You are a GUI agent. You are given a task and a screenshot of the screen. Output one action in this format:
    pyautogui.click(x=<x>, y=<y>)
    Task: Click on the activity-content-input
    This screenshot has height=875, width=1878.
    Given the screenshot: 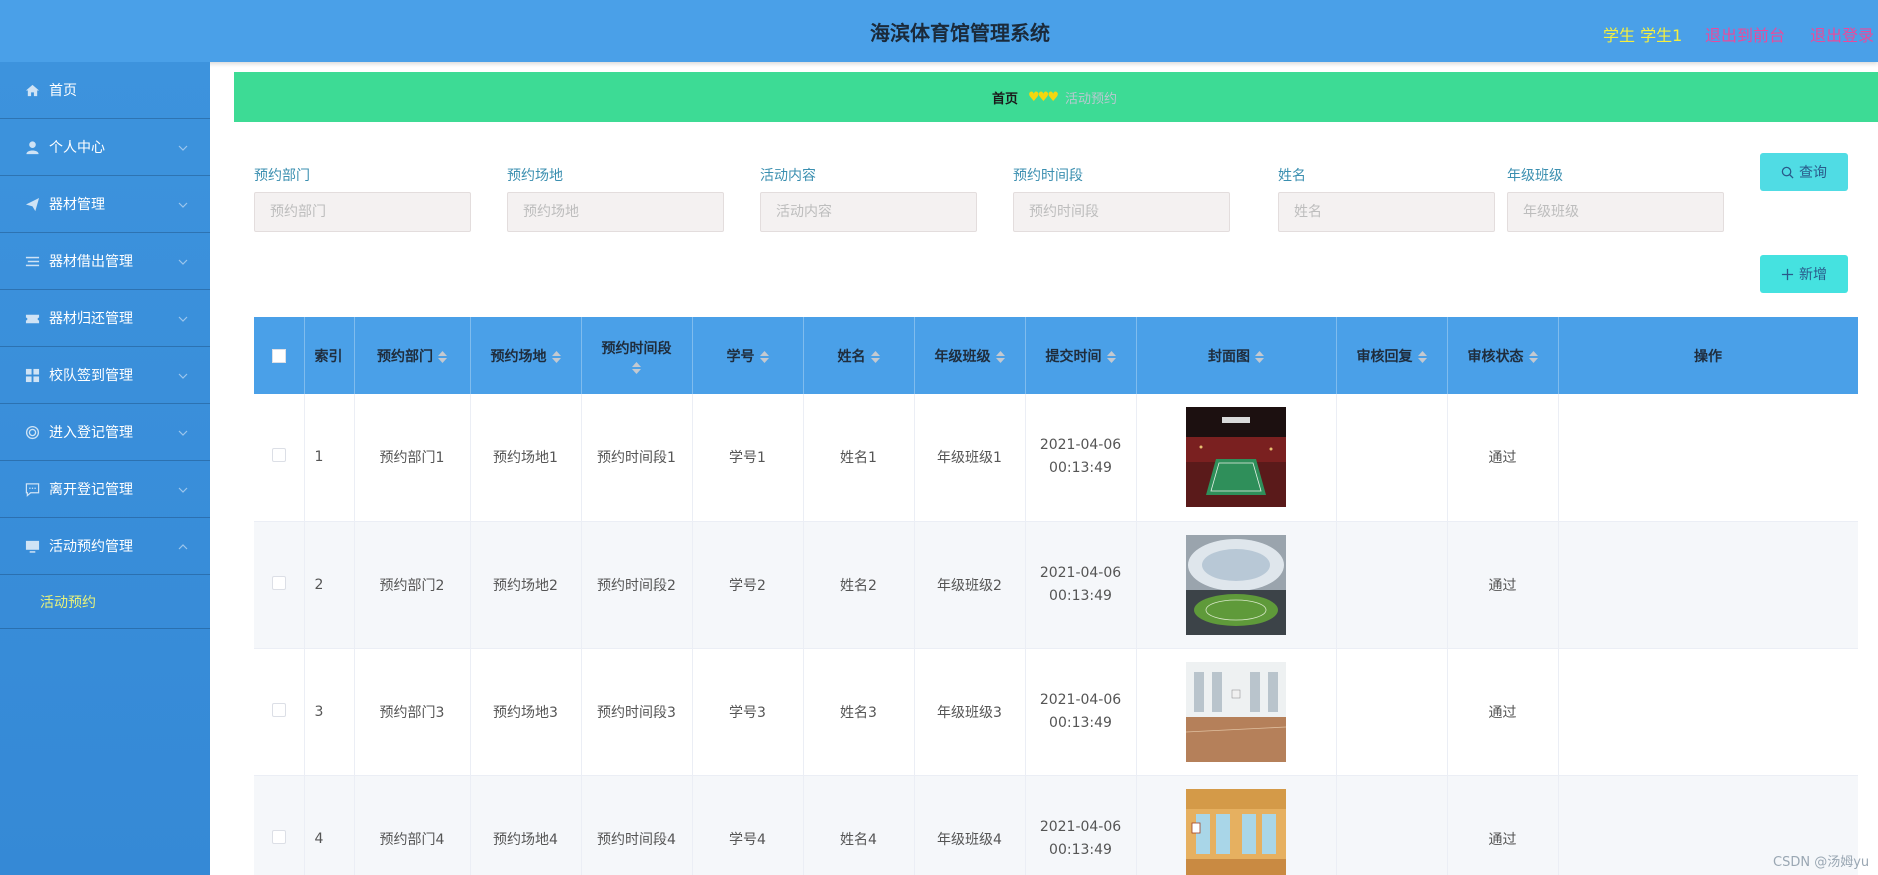 What is the action you would take?
    pyautogui.click(x=868, y=212)
    